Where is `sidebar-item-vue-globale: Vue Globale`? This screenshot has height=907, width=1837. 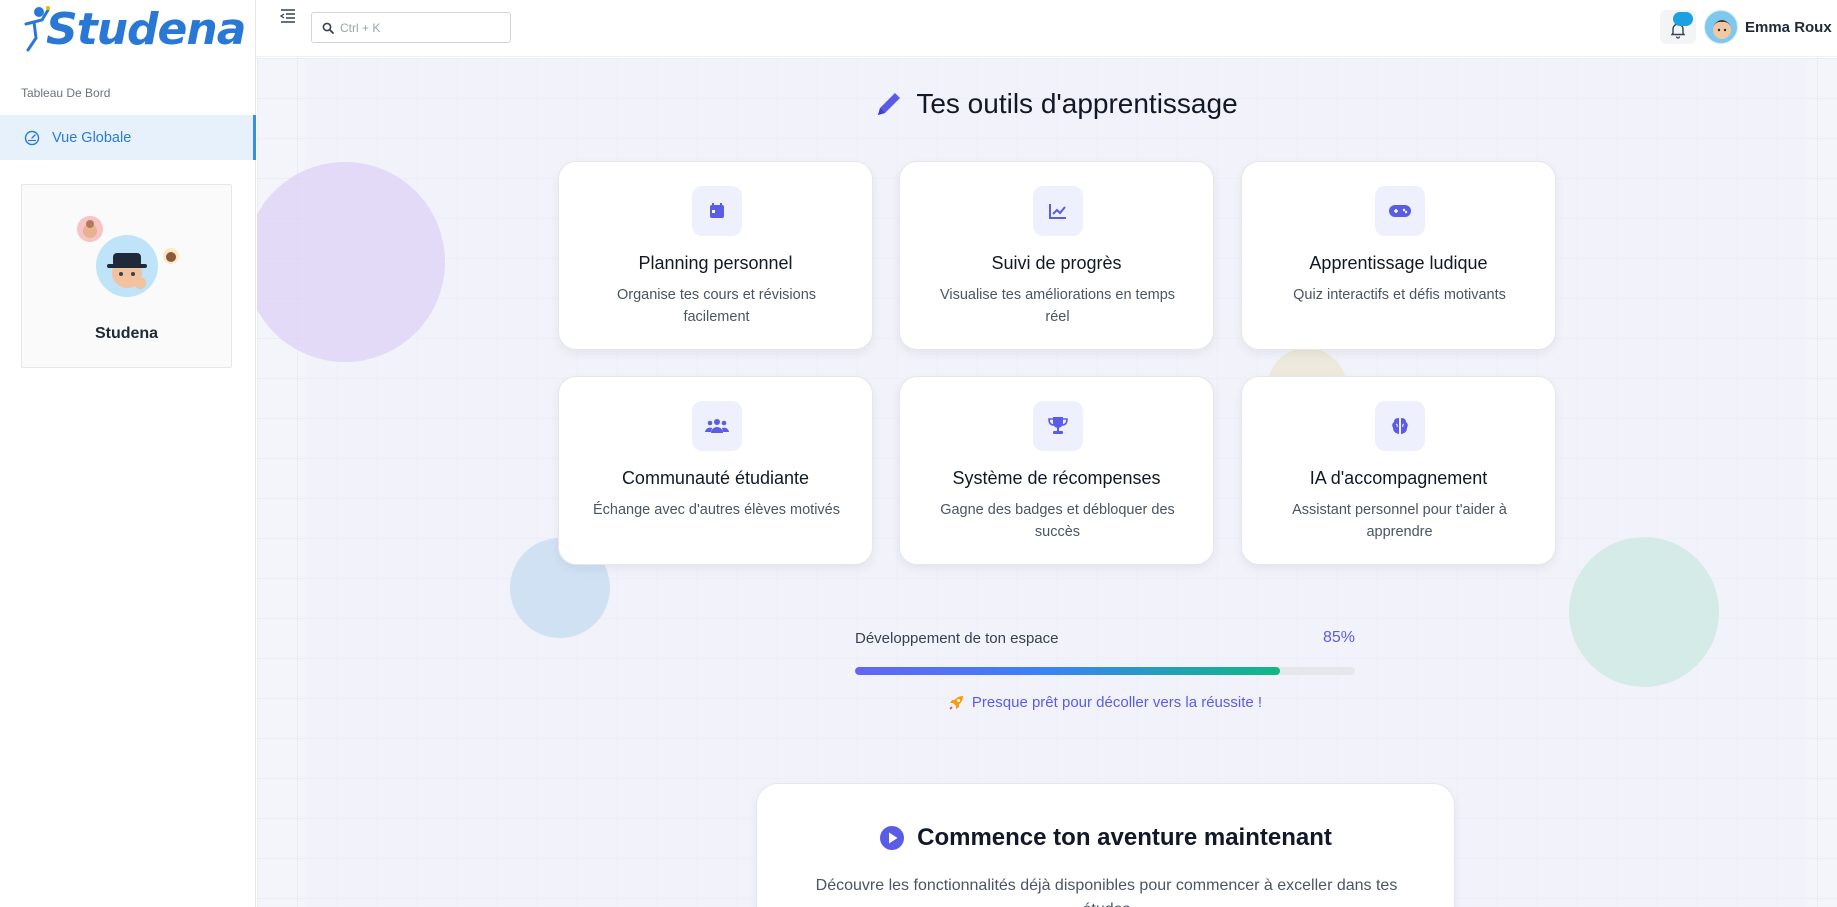
sidebar-item-vue-globale: Vue Globale is located at coordinates (128, 137).